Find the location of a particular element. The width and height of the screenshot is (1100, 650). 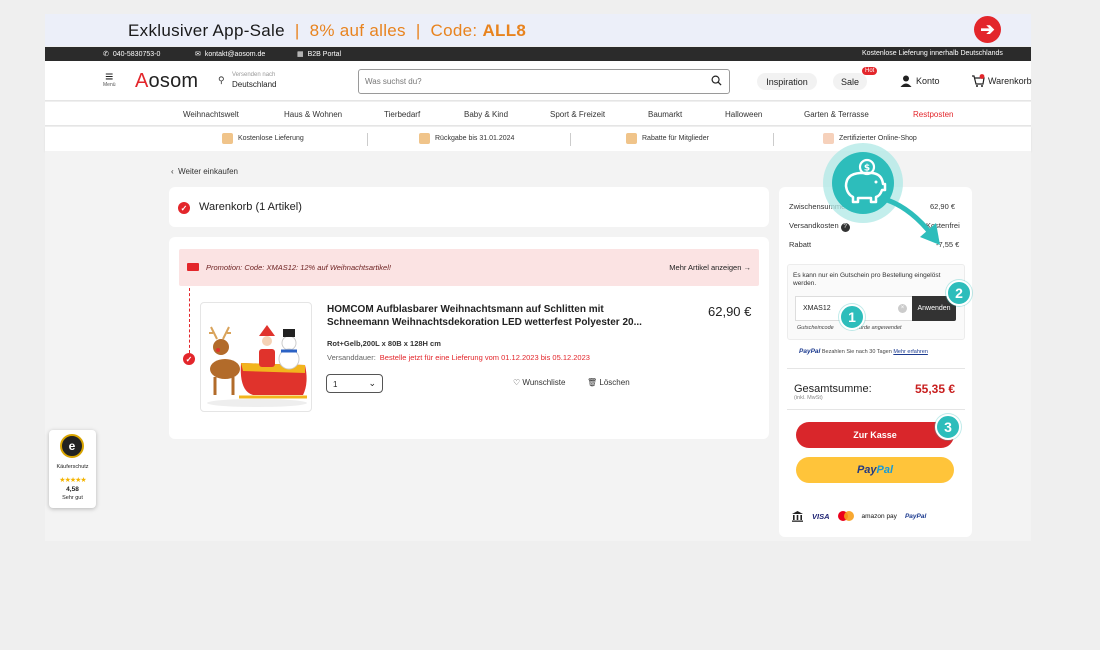

account-label: Konto is located at coordinates (928, 81).